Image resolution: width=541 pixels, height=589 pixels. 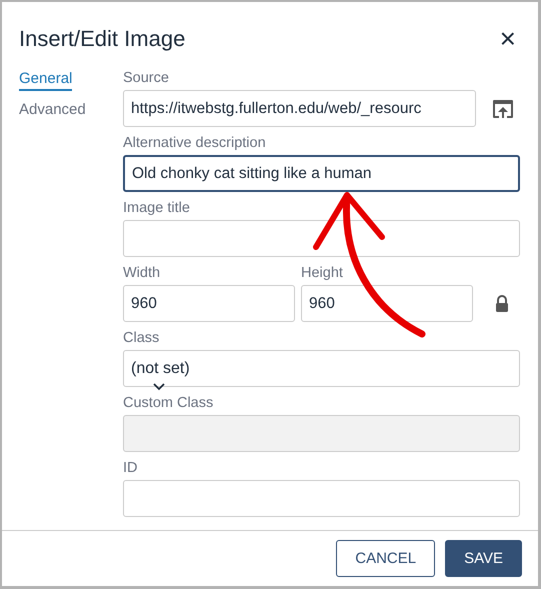 What do you see at coordinates (508, 39) in the screenshot?
I see `close-button: ×` at bounding box center [508, 39].